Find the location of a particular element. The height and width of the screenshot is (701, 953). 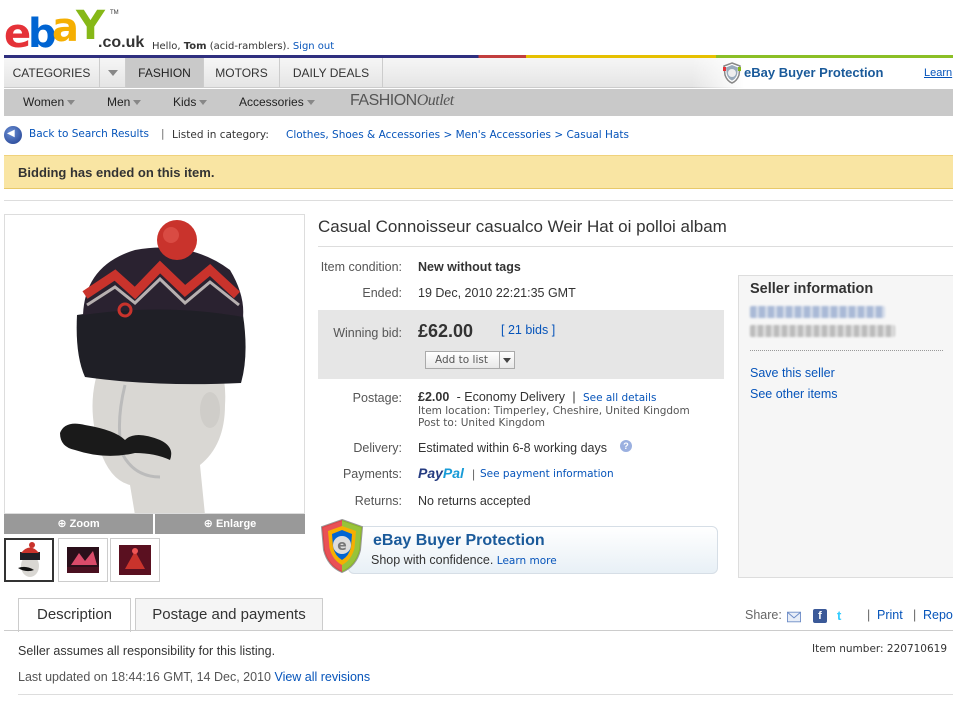

winning-bid-label: Winning bid: is located at coordinates (367, 333).